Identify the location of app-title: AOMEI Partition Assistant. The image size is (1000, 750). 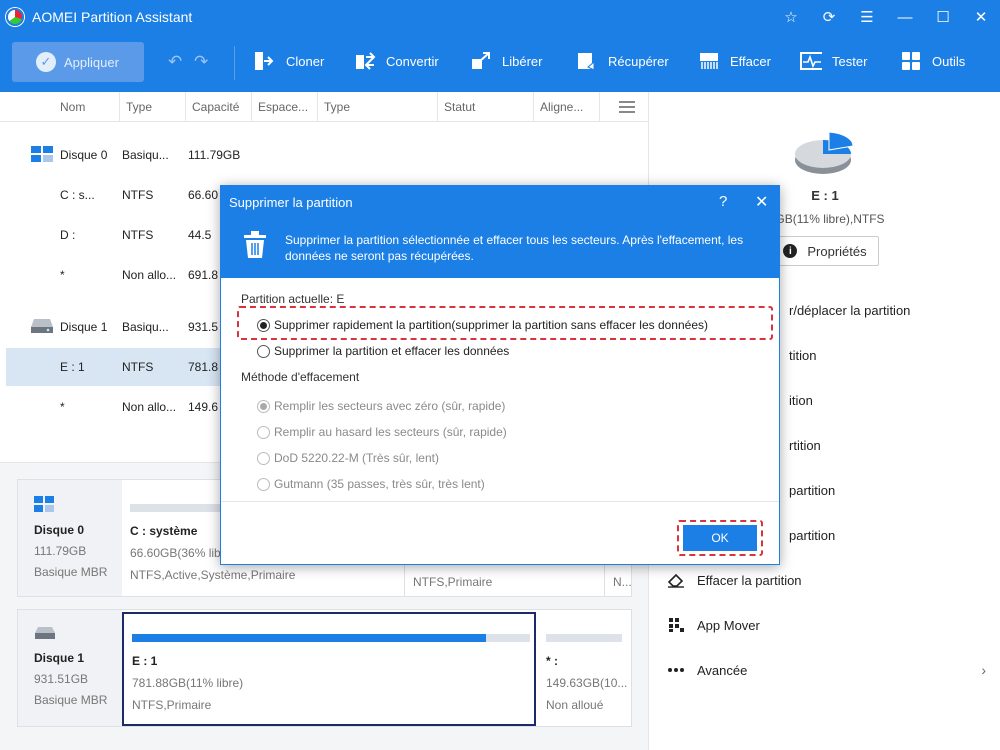
(112, 17).